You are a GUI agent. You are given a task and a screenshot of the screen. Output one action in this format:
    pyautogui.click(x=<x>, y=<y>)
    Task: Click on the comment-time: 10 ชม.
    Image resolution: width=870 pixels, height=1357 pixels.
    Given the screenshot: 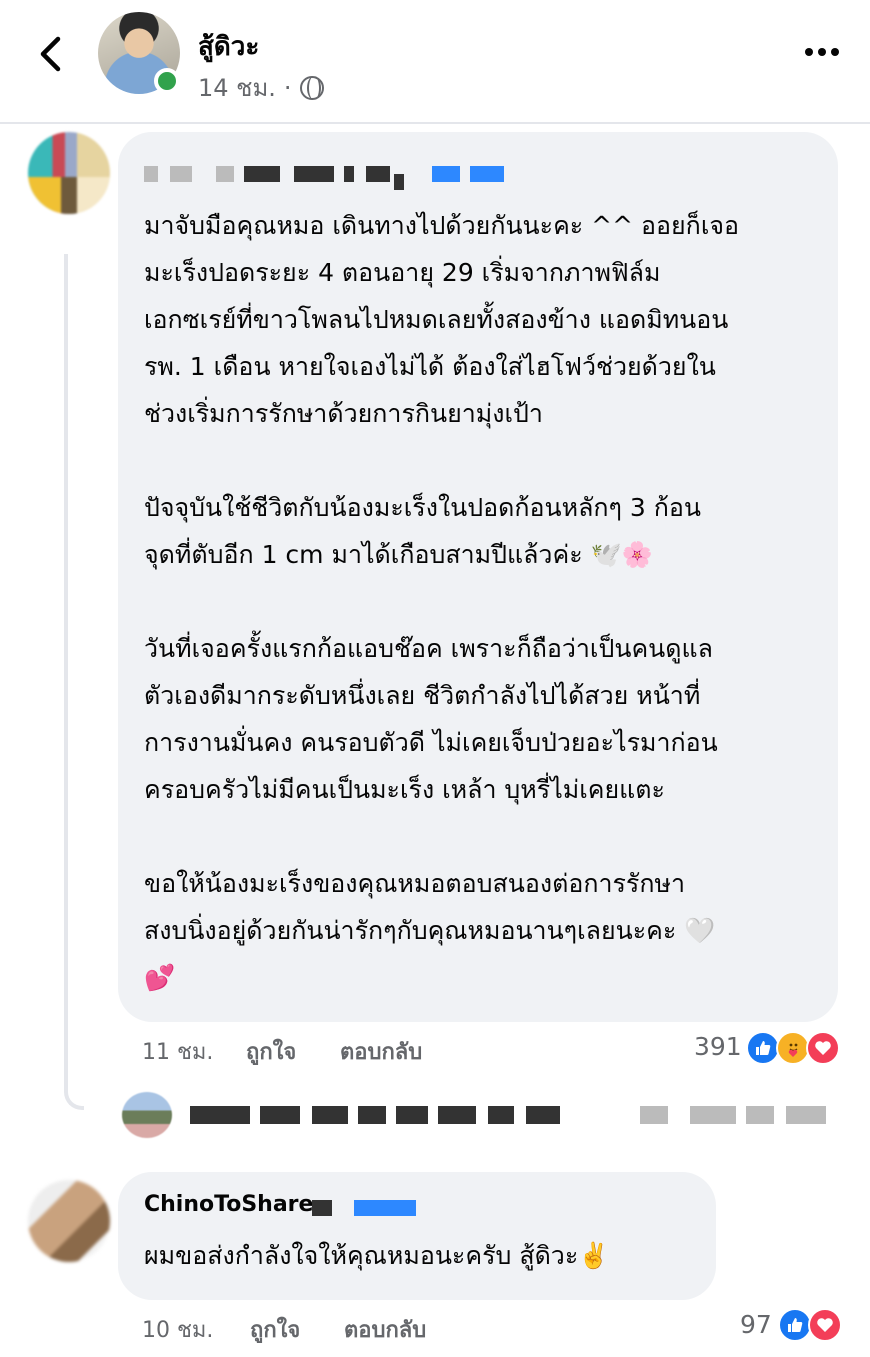 What is the action you would take?
    pyautogui.click(x=196, y=1329)
    